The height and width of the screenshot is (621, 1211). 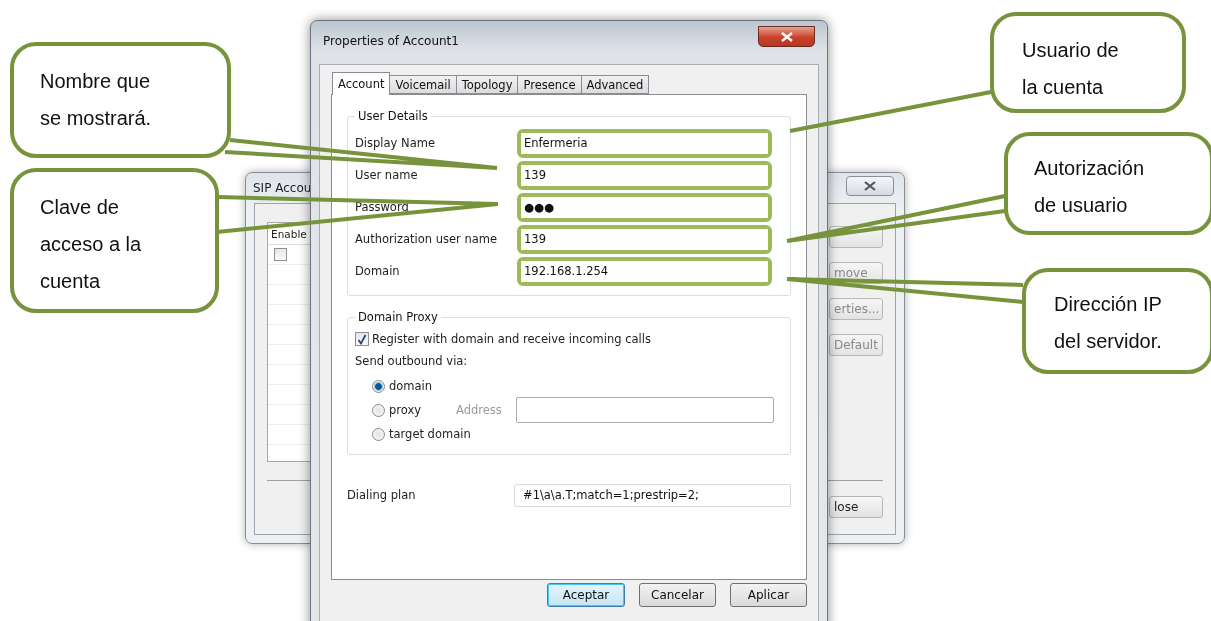 What do you see at coordinates (405, 410) in the screenshot?
I see `radio-label: proxy` at bounding box center [405, 410].